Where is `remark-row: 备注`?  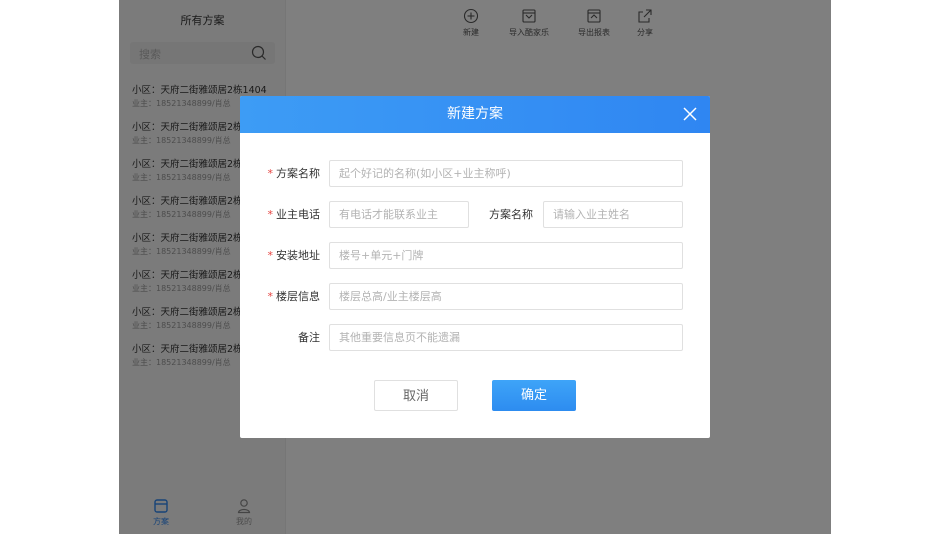 remark-row: 备注 is located at coordinates (475, 338).